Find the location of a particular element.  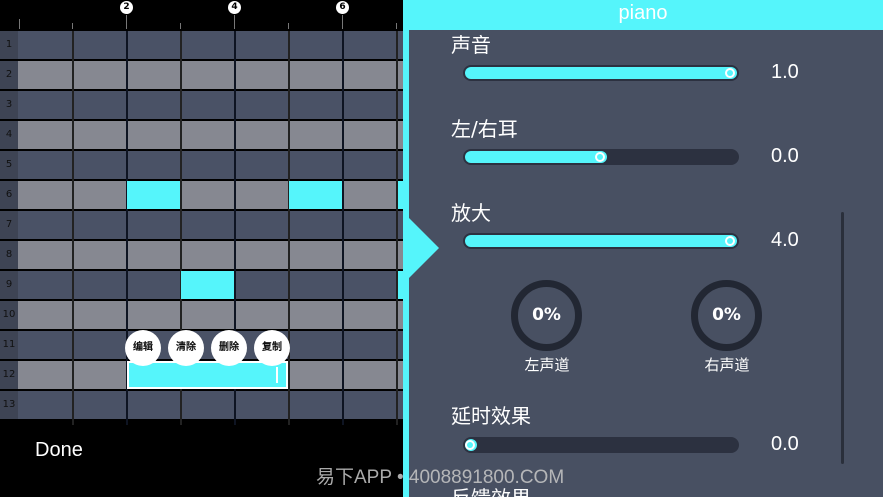

right-channel-label: 右声道 is located at coordinates (727, 365).